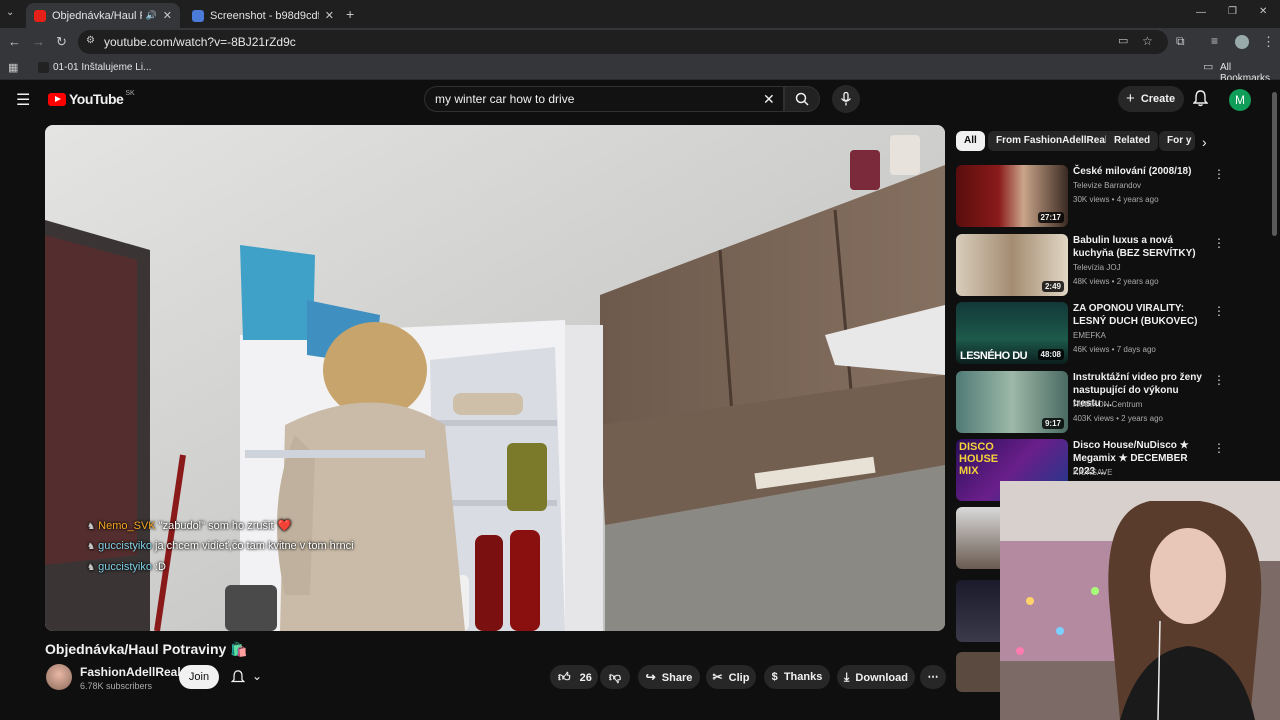  What do you see at coordinates (43, 67) in the screenshot?
I see `bookmark-favicon-icon` at bounding box center [43, 67].